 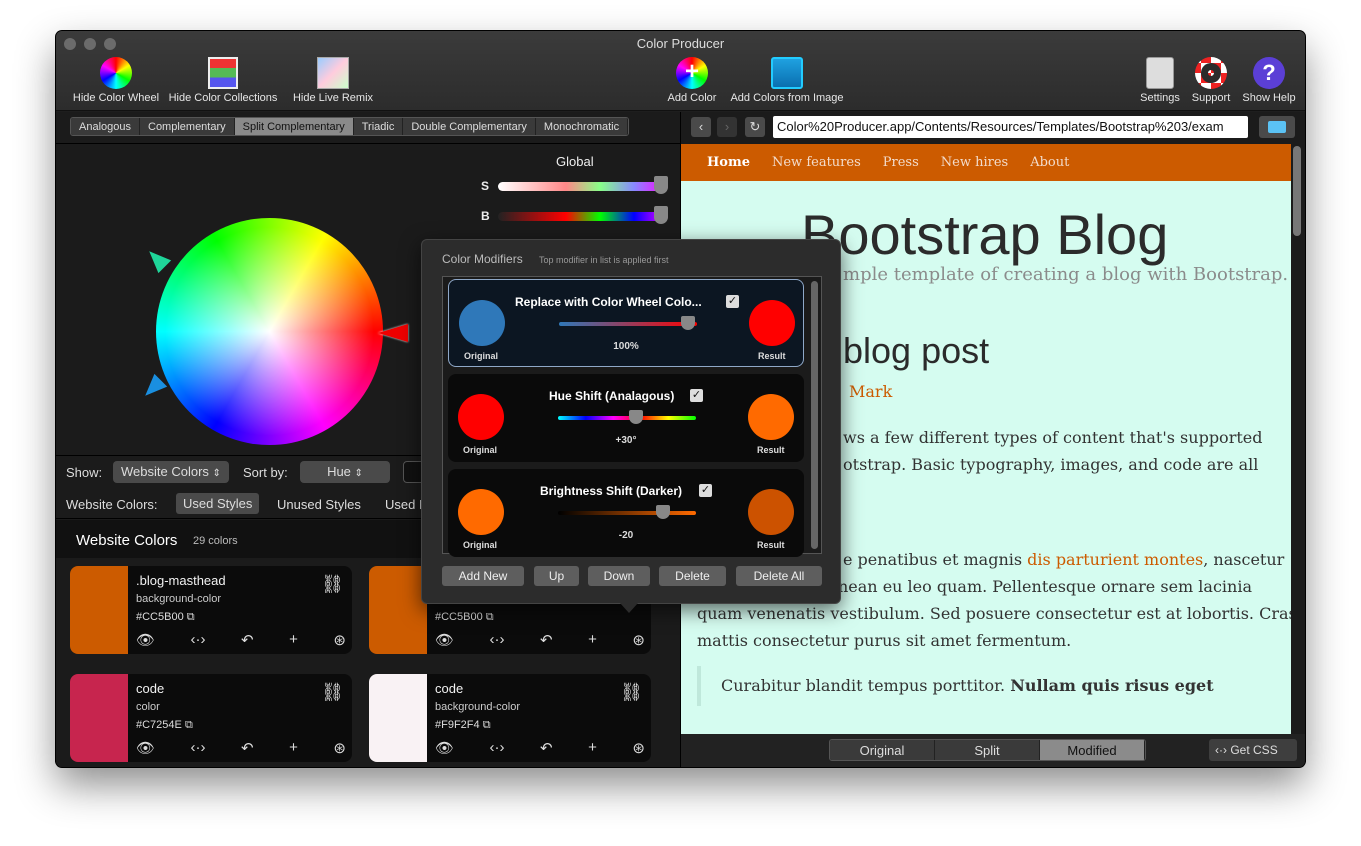 I want to click on brightness-slider-knob, so click(x=661, y=215).